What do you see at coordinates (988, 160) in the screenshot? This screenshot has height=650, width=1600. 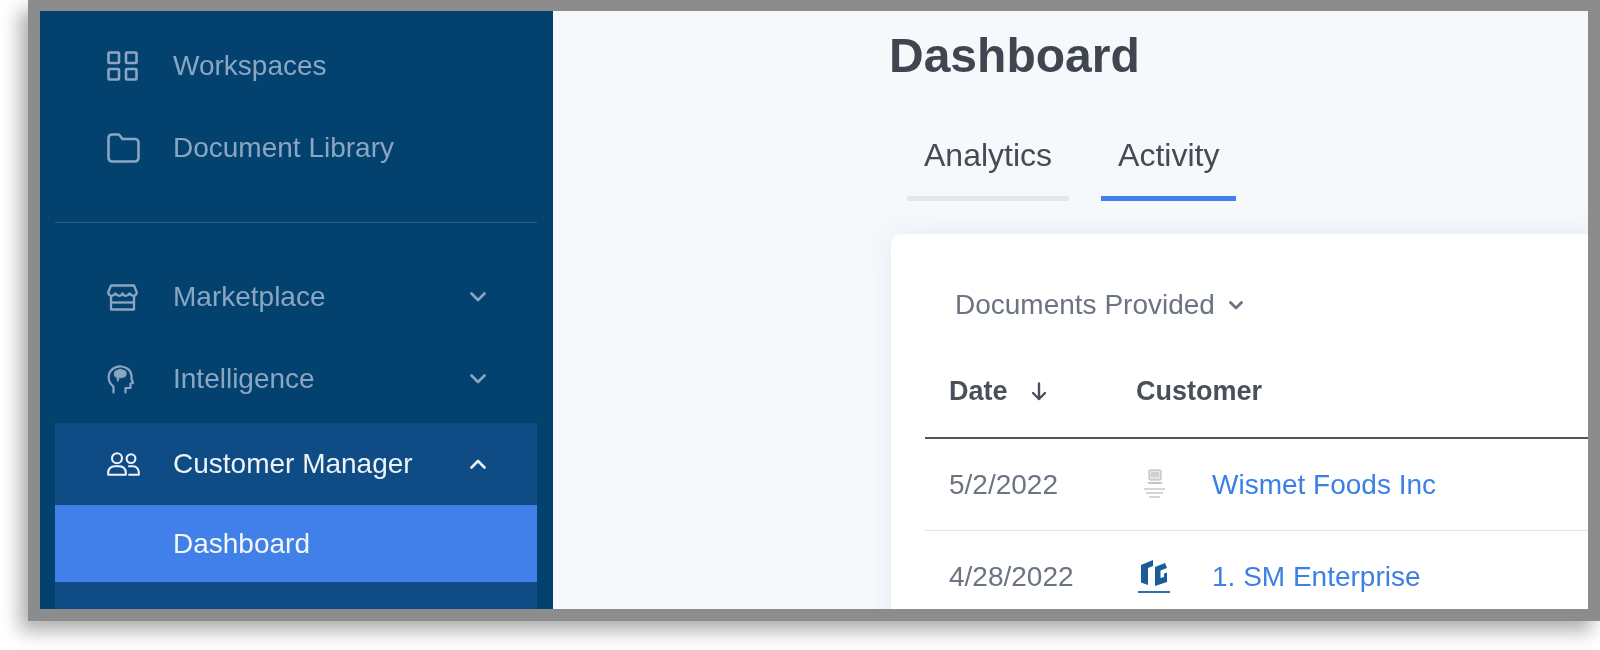 I see `tab: Analytics` at bounding box center [988, 160].